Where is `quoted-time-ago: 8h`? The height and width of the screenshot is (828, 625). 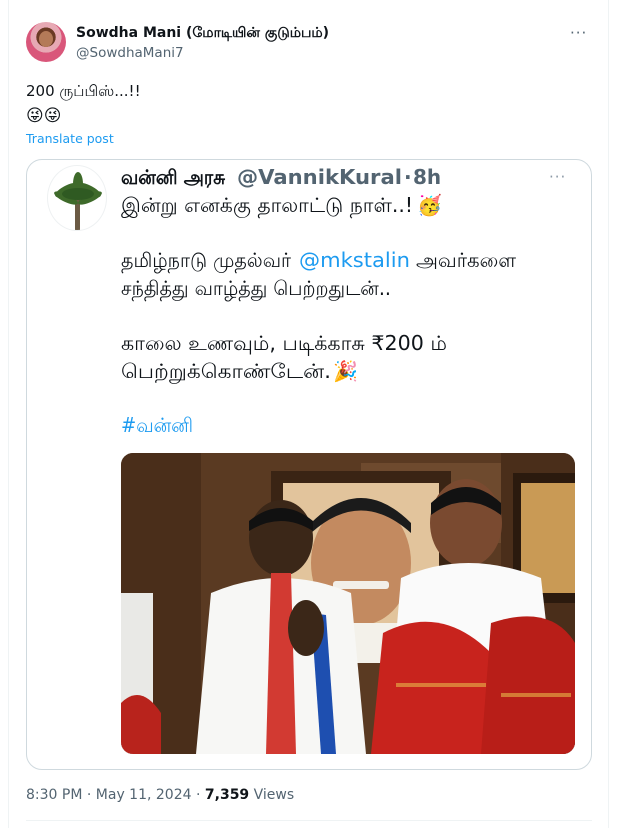
quoted-time-ago: 8h is located at coordinates (427, 177).